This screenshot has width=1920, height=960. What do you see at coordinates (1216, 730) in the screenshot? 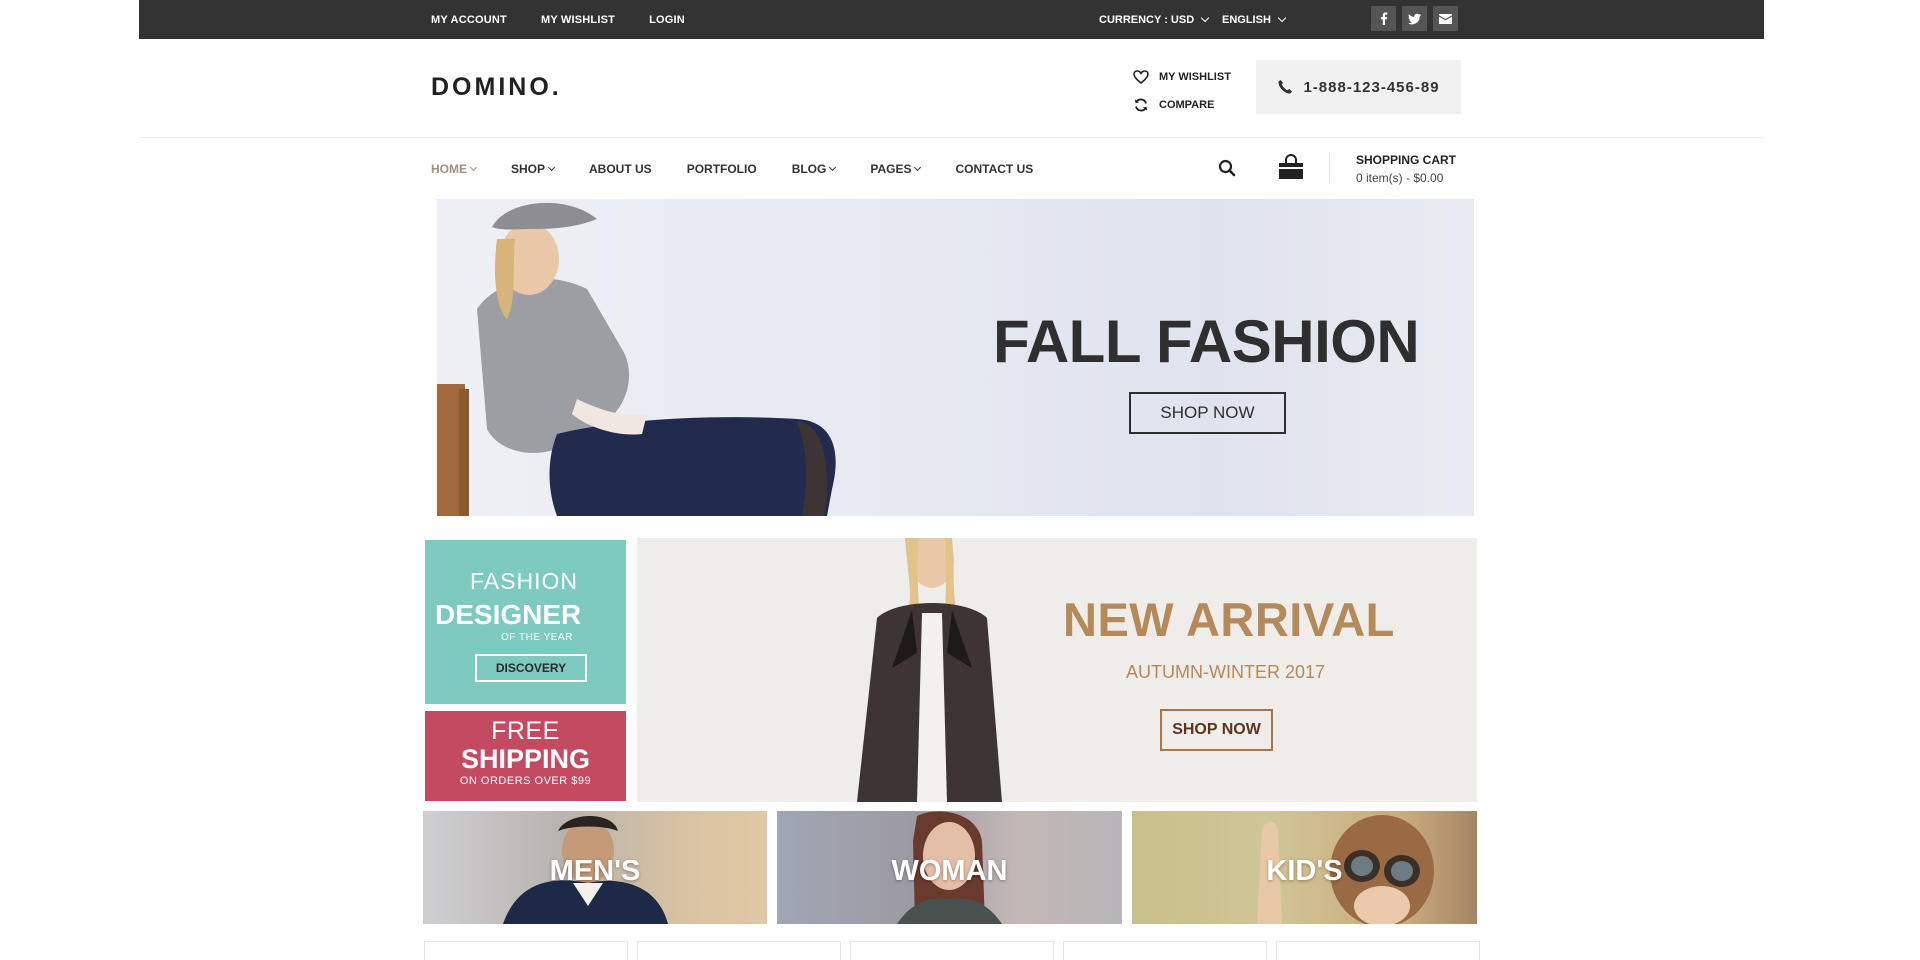
I see `arrival-shop-now-button: SHOP NOW` at bounding box center [1216, 730].